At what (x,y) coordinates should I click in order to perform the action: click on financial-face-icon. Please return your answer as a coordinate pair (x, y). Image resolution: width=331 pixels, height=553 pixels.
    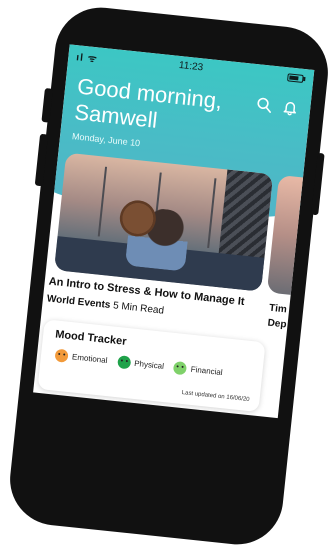
    Looking at the image, I should click on (180, 368).